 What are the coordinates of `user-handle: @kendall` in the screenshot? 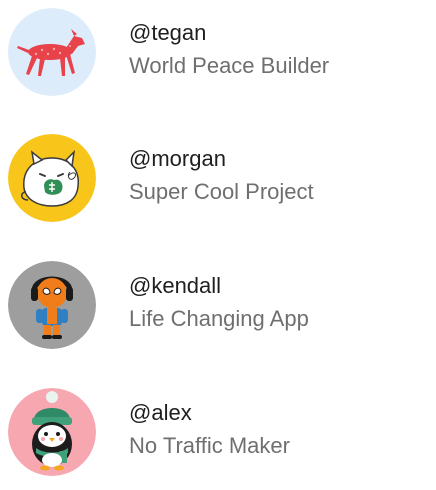 It's located at (175, 285).